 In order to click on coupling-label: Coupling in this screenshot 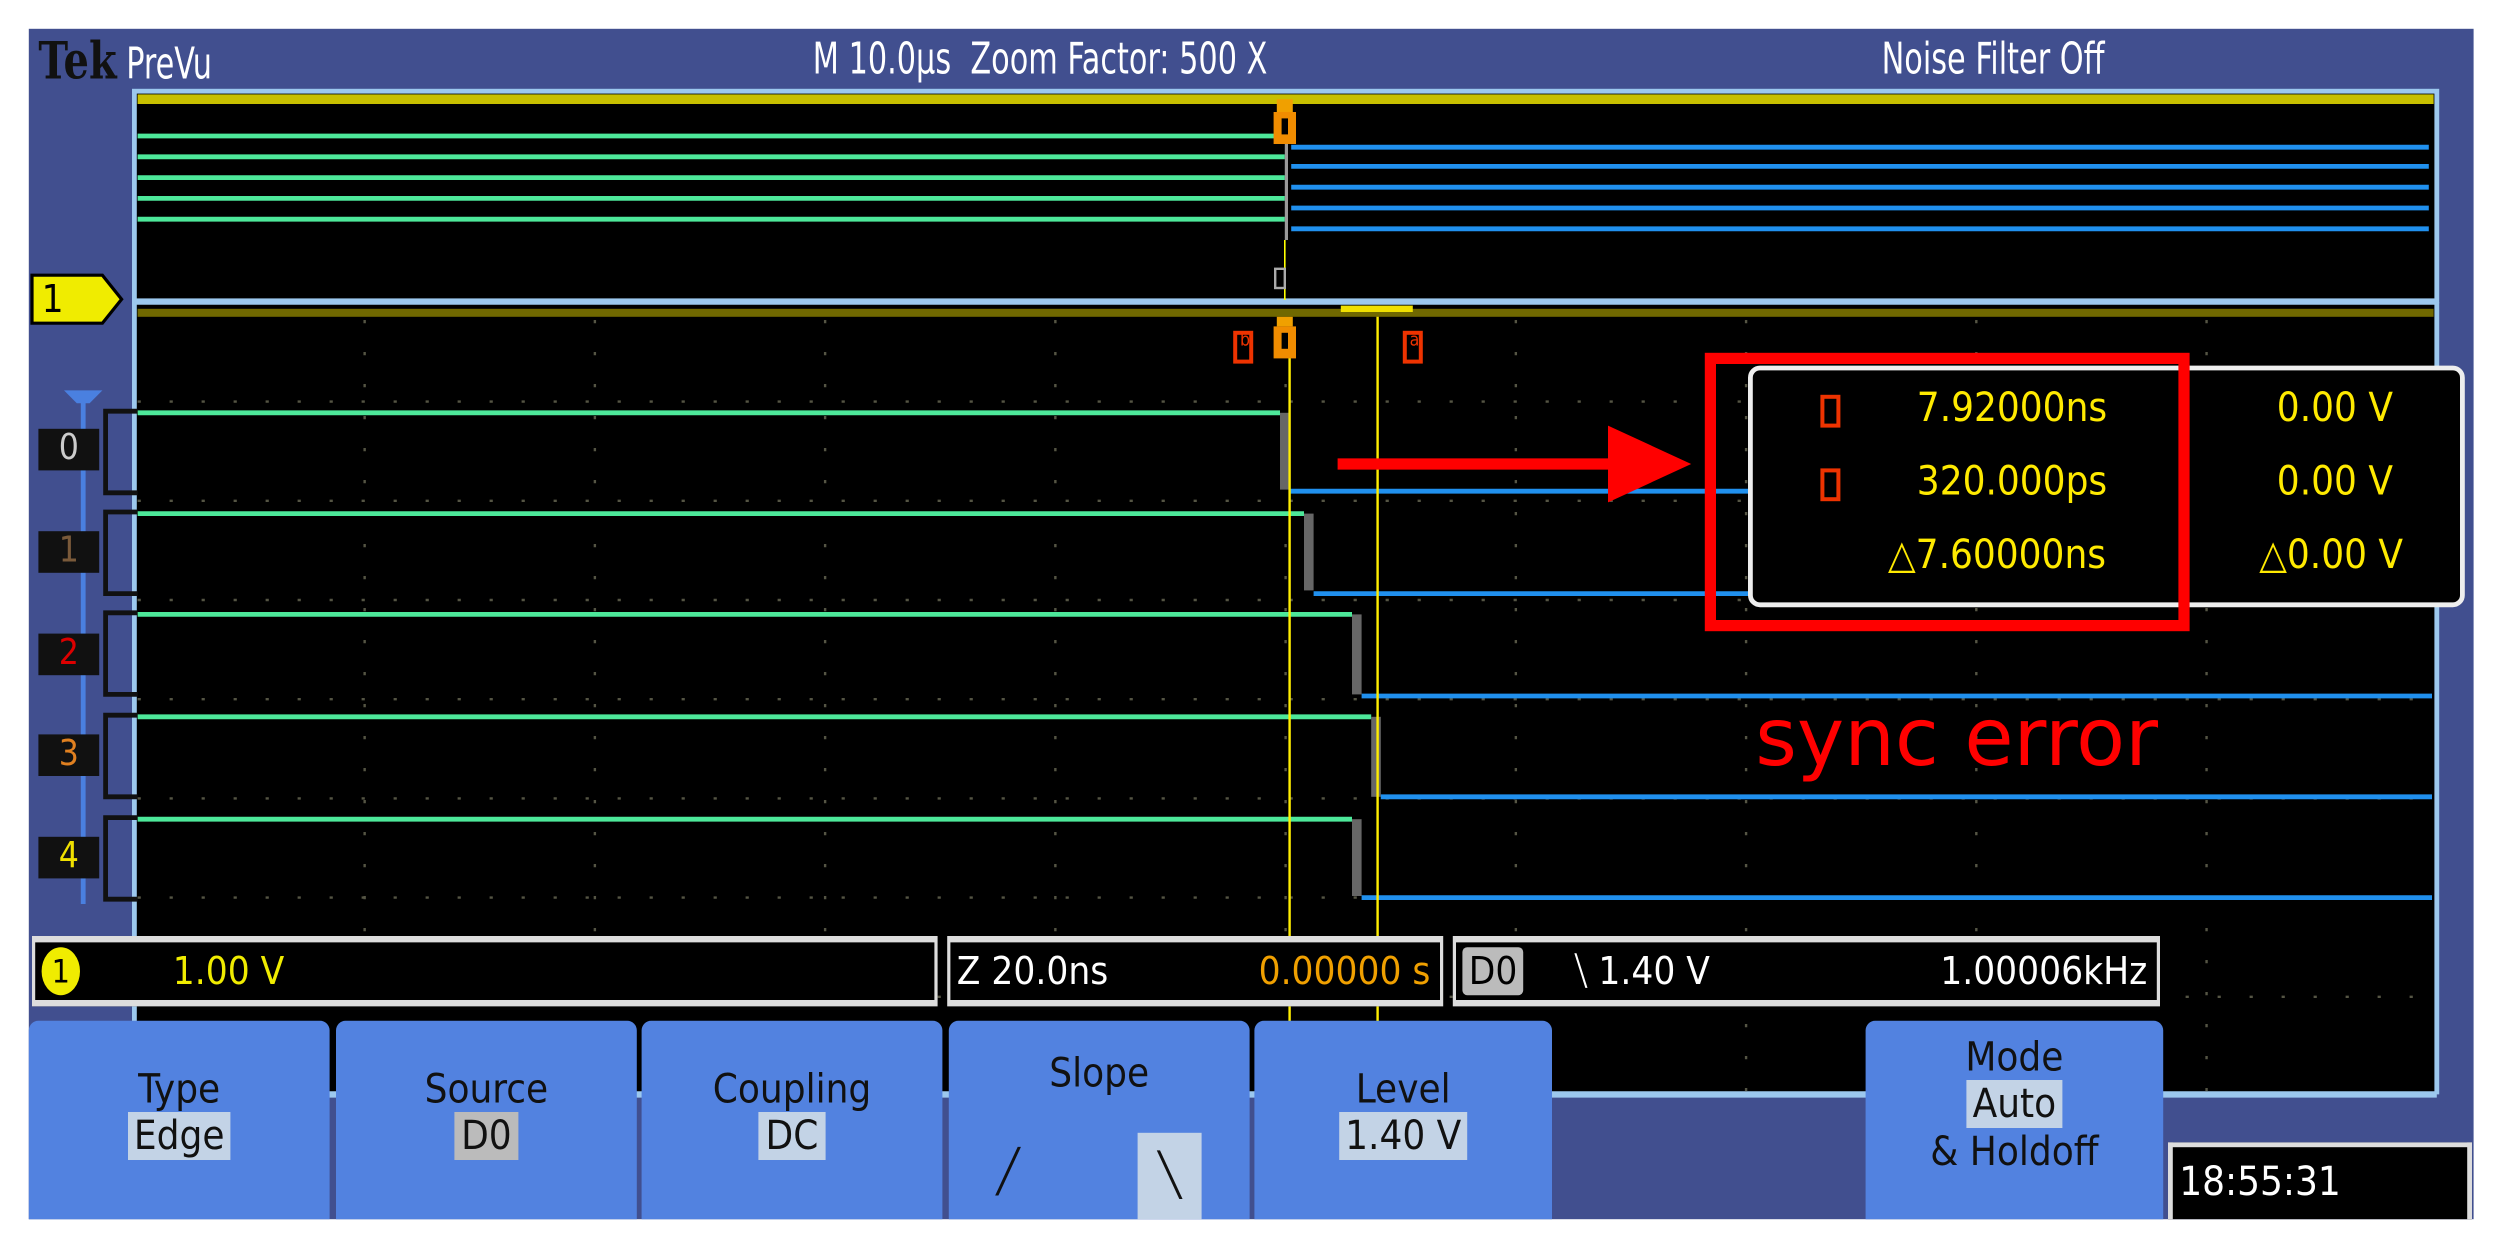, I will do `click(792, 1088)`.